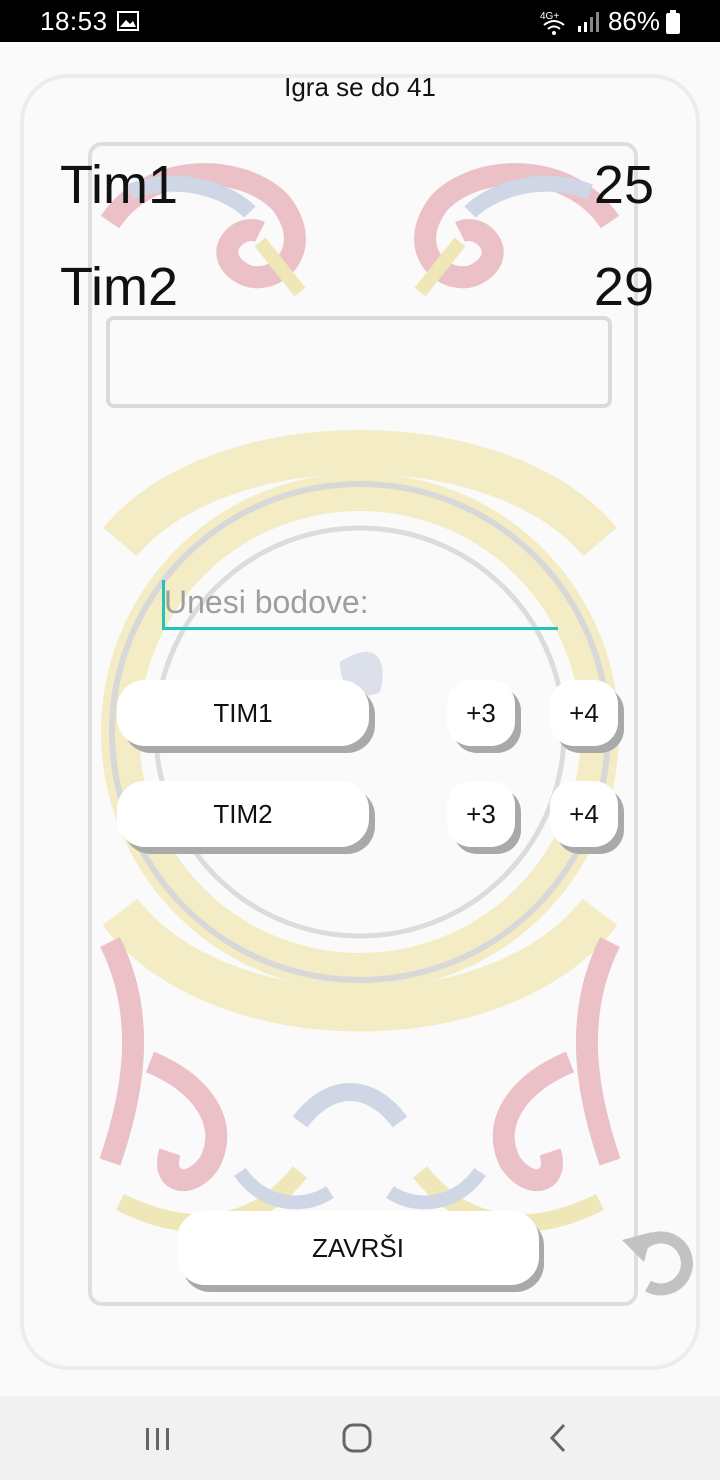 This screenshot has width=720, height=1480. I want to click on text-cursor, so click(163, 604).